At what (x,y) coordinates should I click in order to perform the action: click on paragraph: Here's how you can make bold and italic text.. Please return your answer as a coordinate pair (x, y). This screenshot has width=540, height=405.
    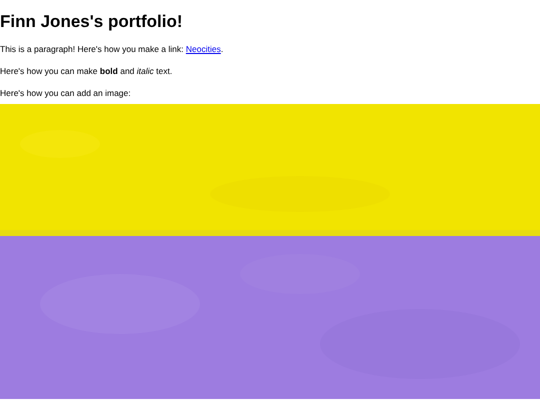
    Looking at the image, I should click on (86, 71).